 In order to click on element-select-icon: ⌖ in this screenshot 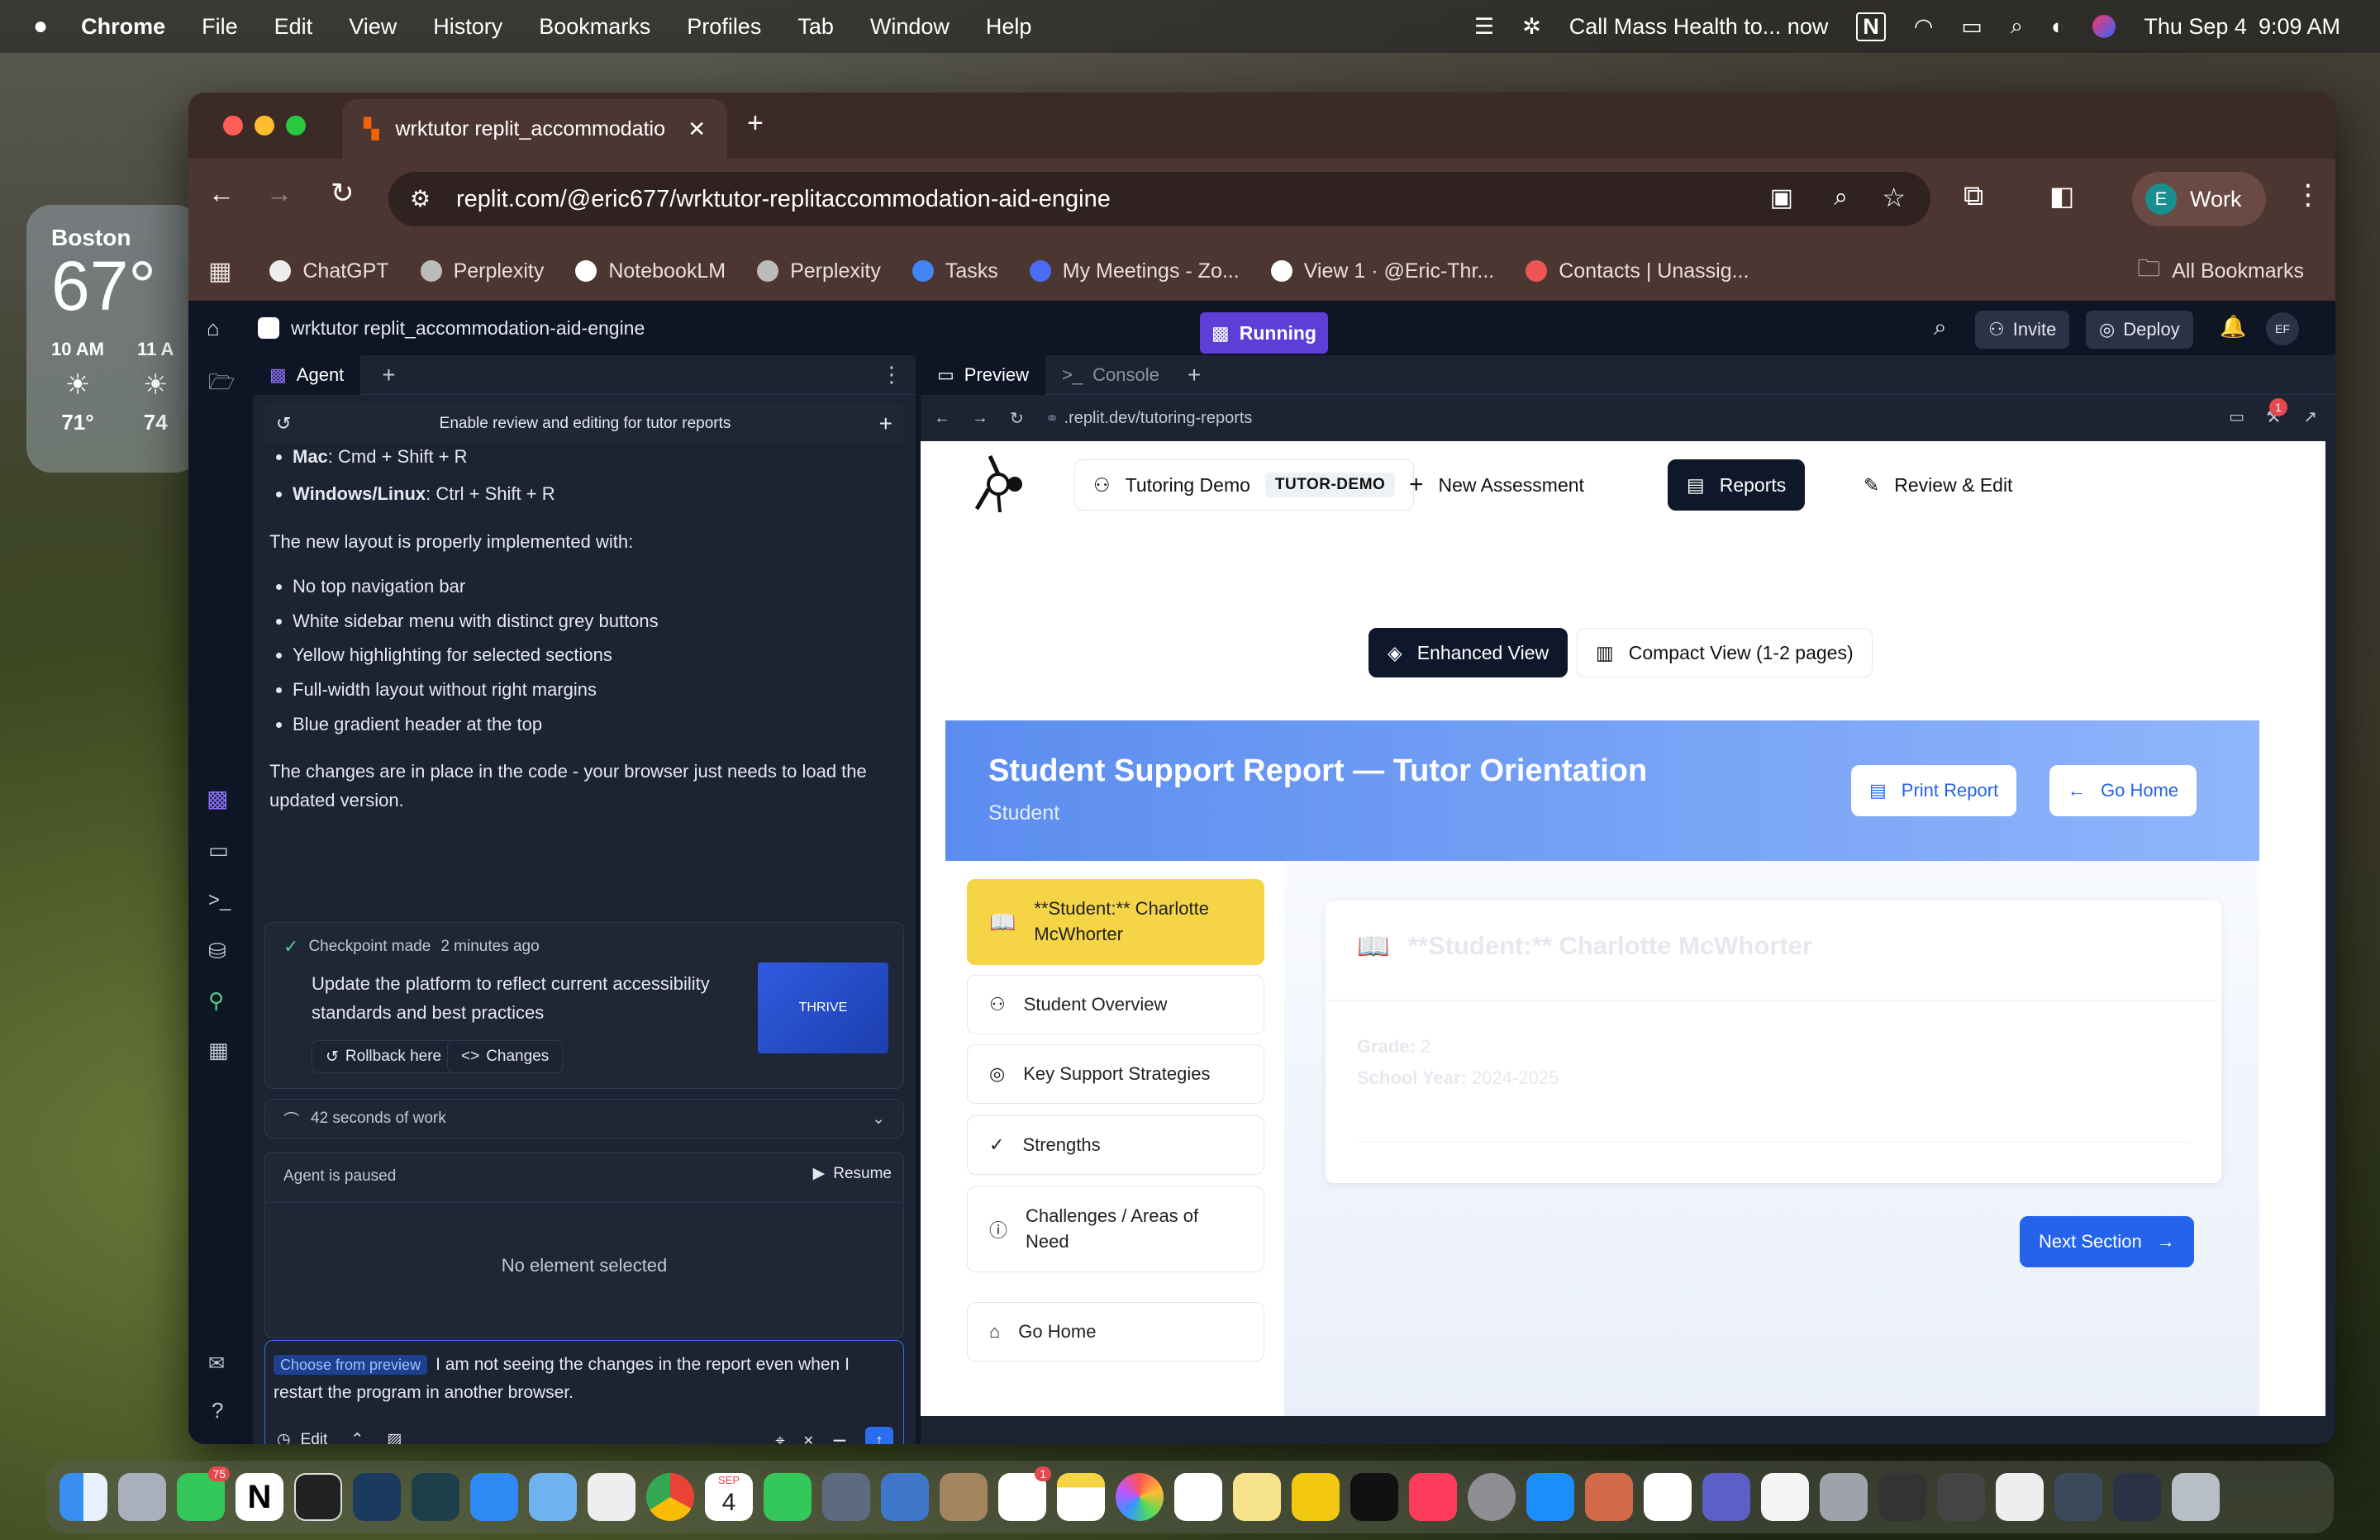, I will do `click(779, 1438)`.